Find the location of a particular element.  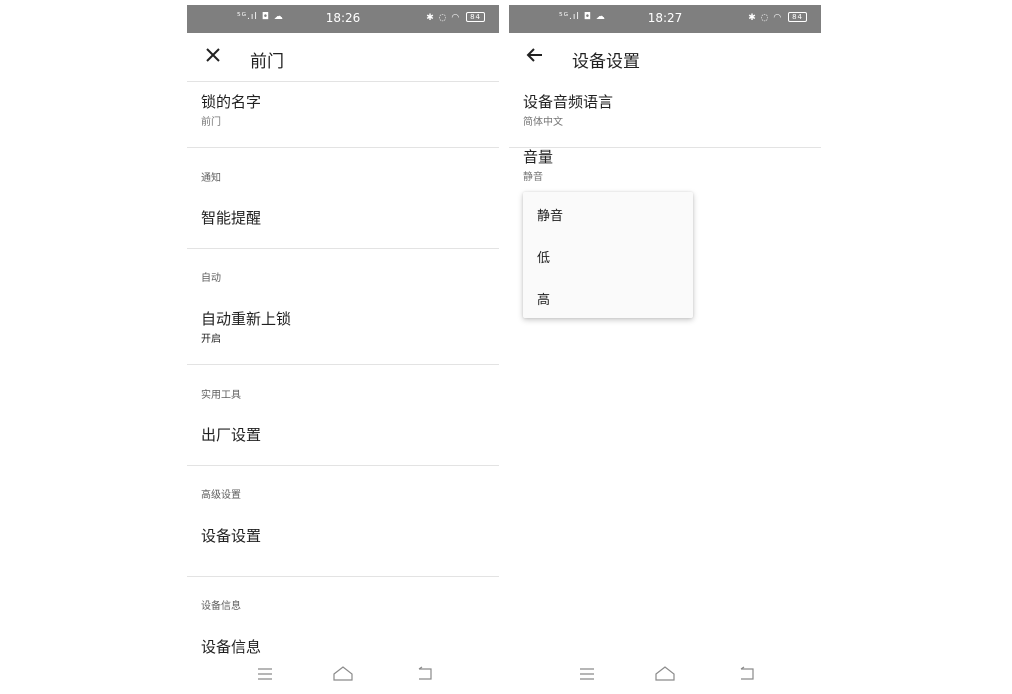

section-advanced: 高级设置 is located at coordinates (221, 495).